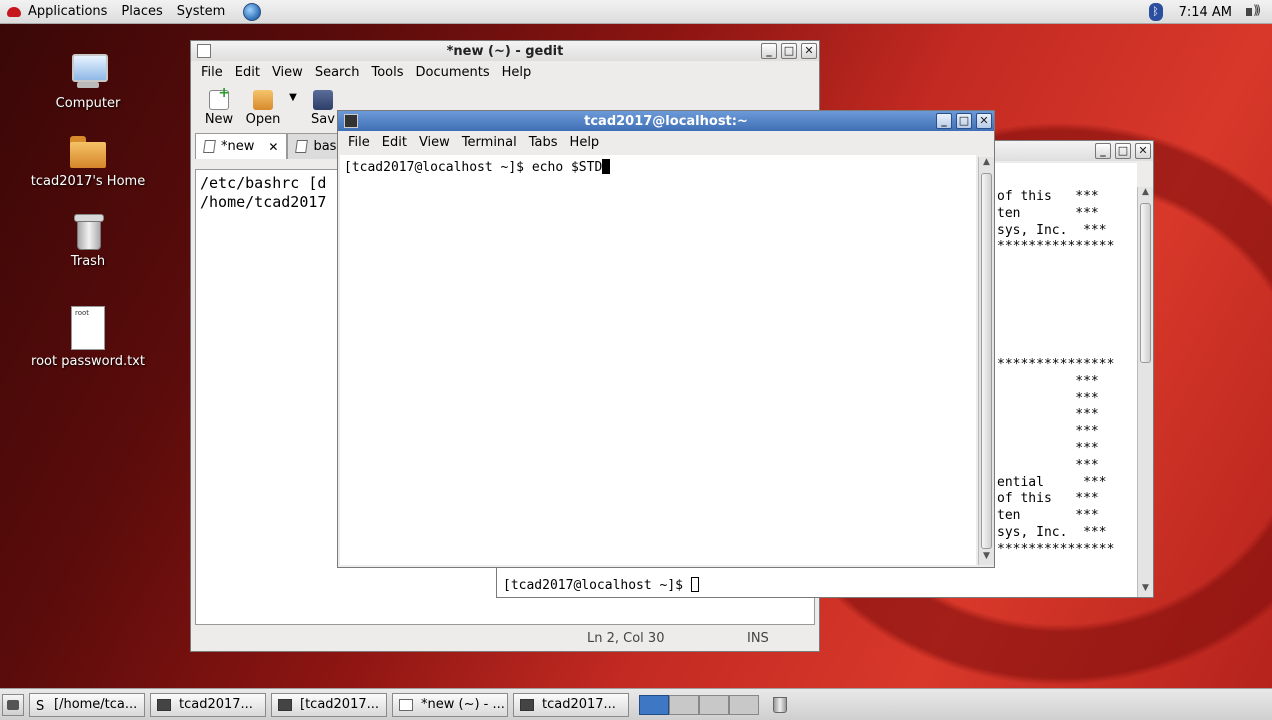 The image size is (1272, 720). Describe the element at coordinates (758, 638) in the screenshot. I see `insert-mode: INS` at that location.